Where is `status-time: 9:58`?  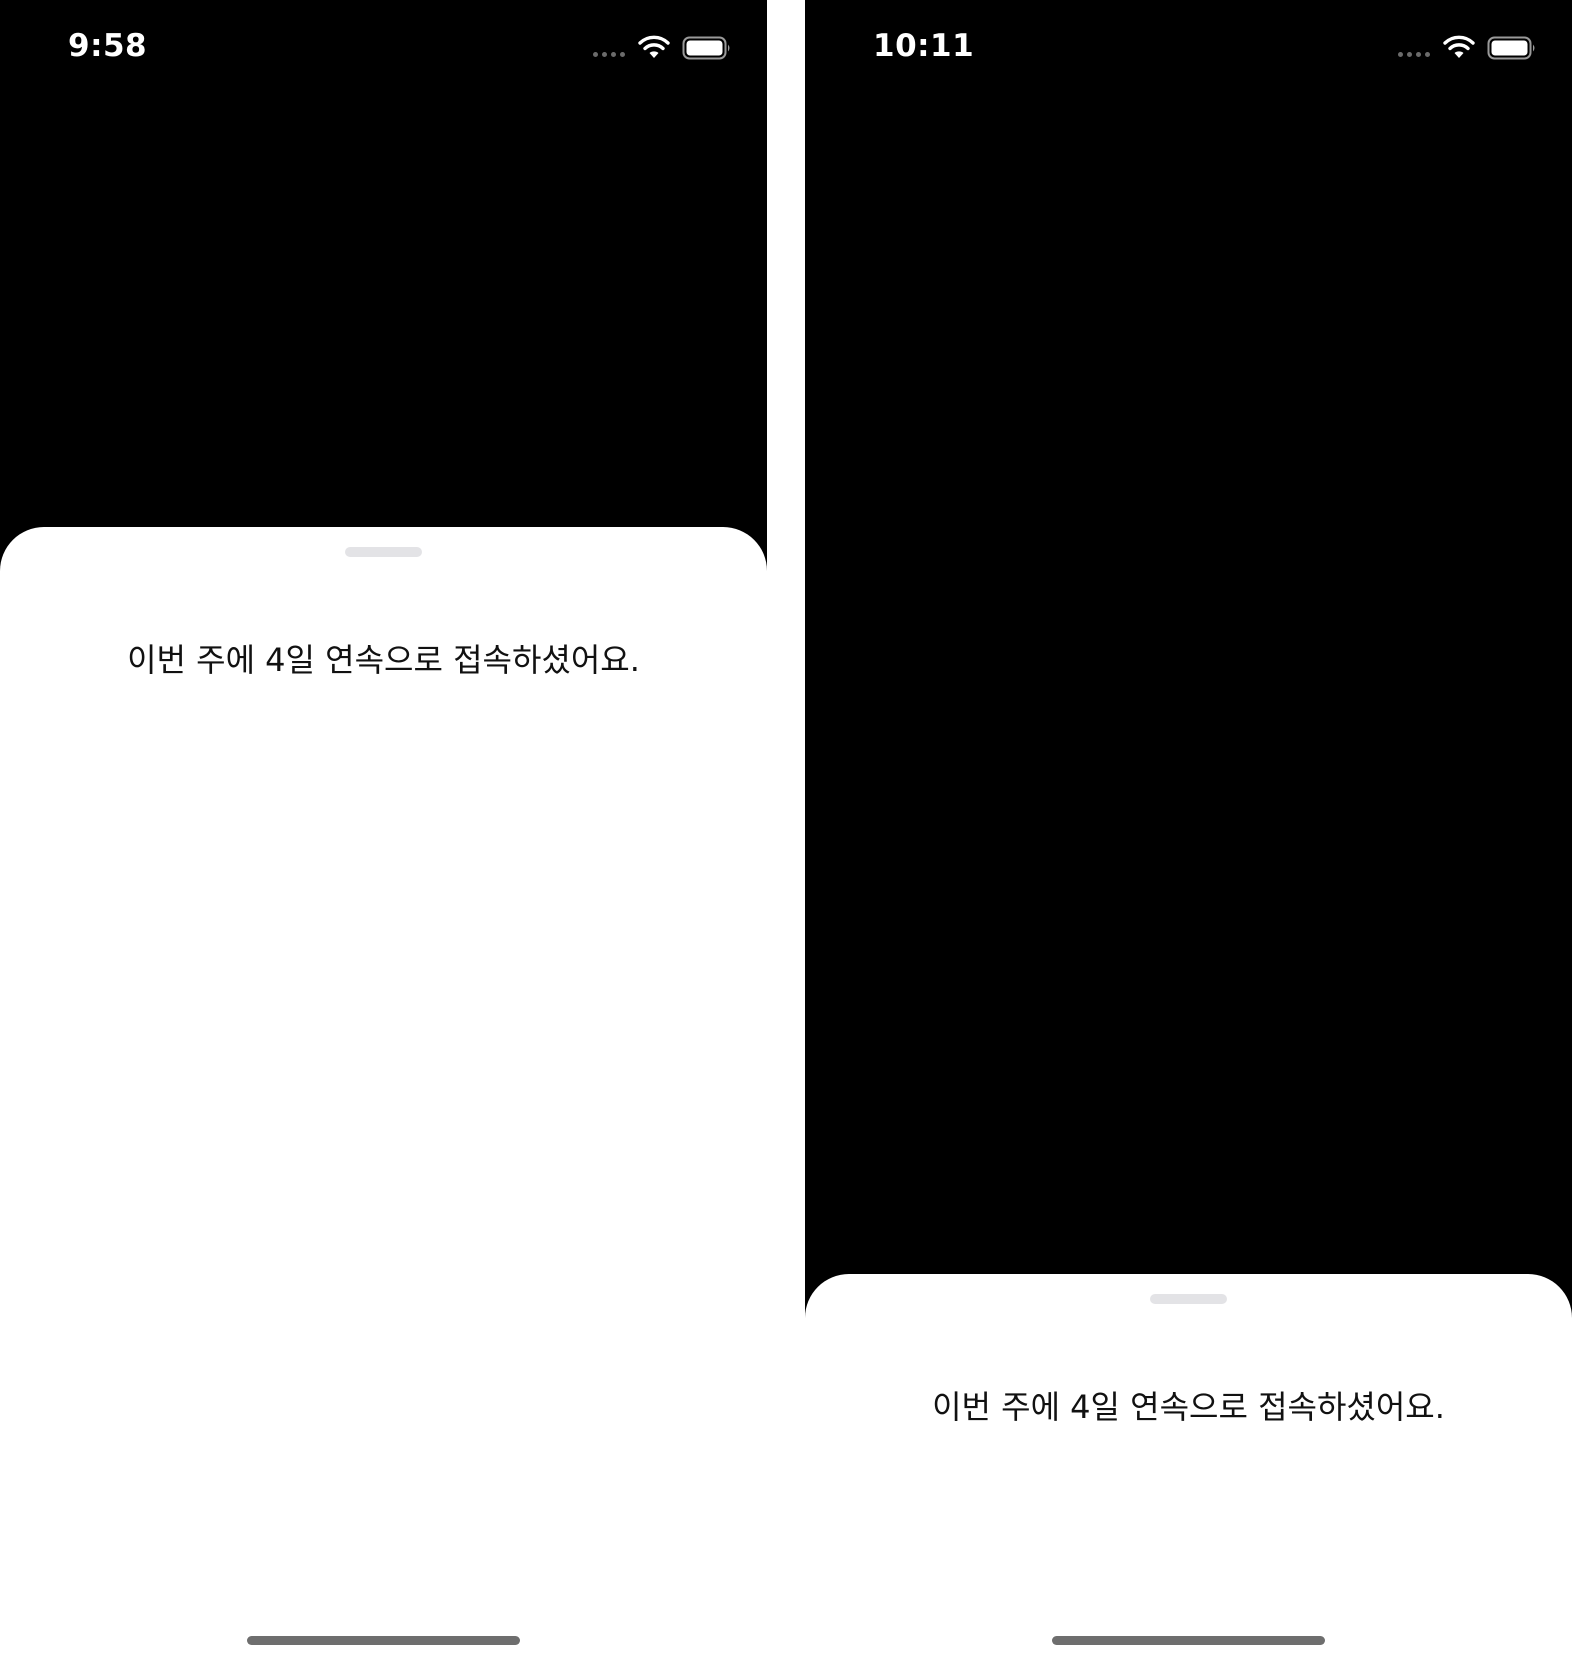 status-time: 9:58 is located at coordinates (108, 46).